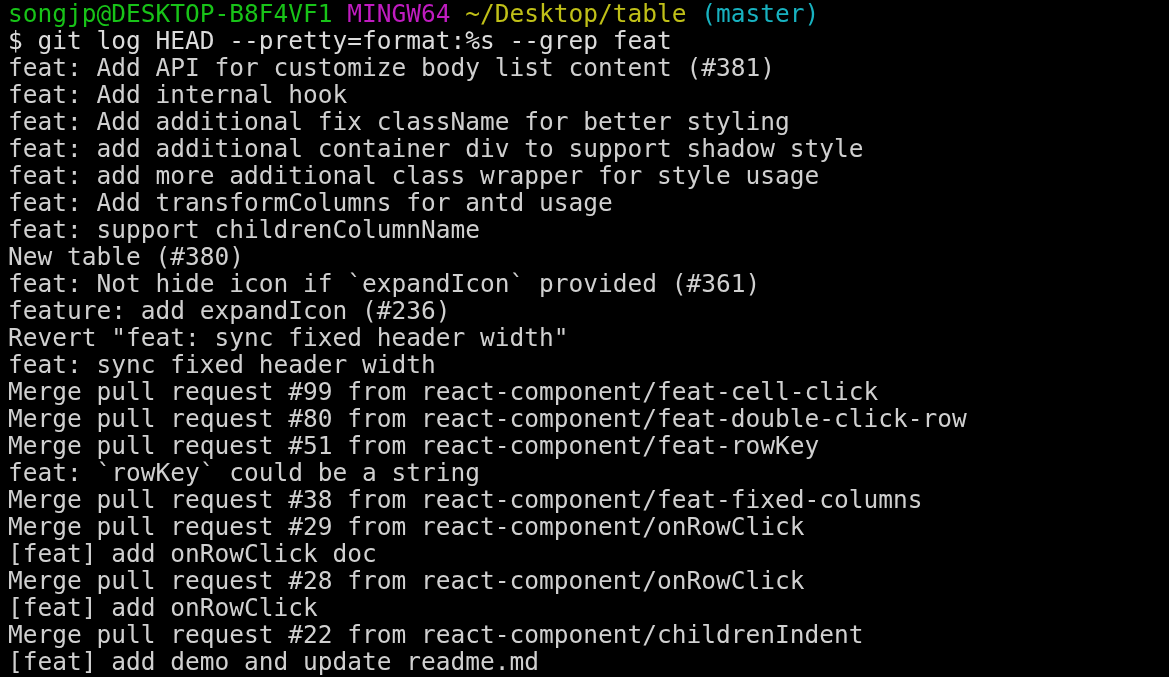 This screenshot has height=677, width=1169. I want to click on prompt-user-host: songjp@DESKTOP-B8F4VF1, so click(170, 14).